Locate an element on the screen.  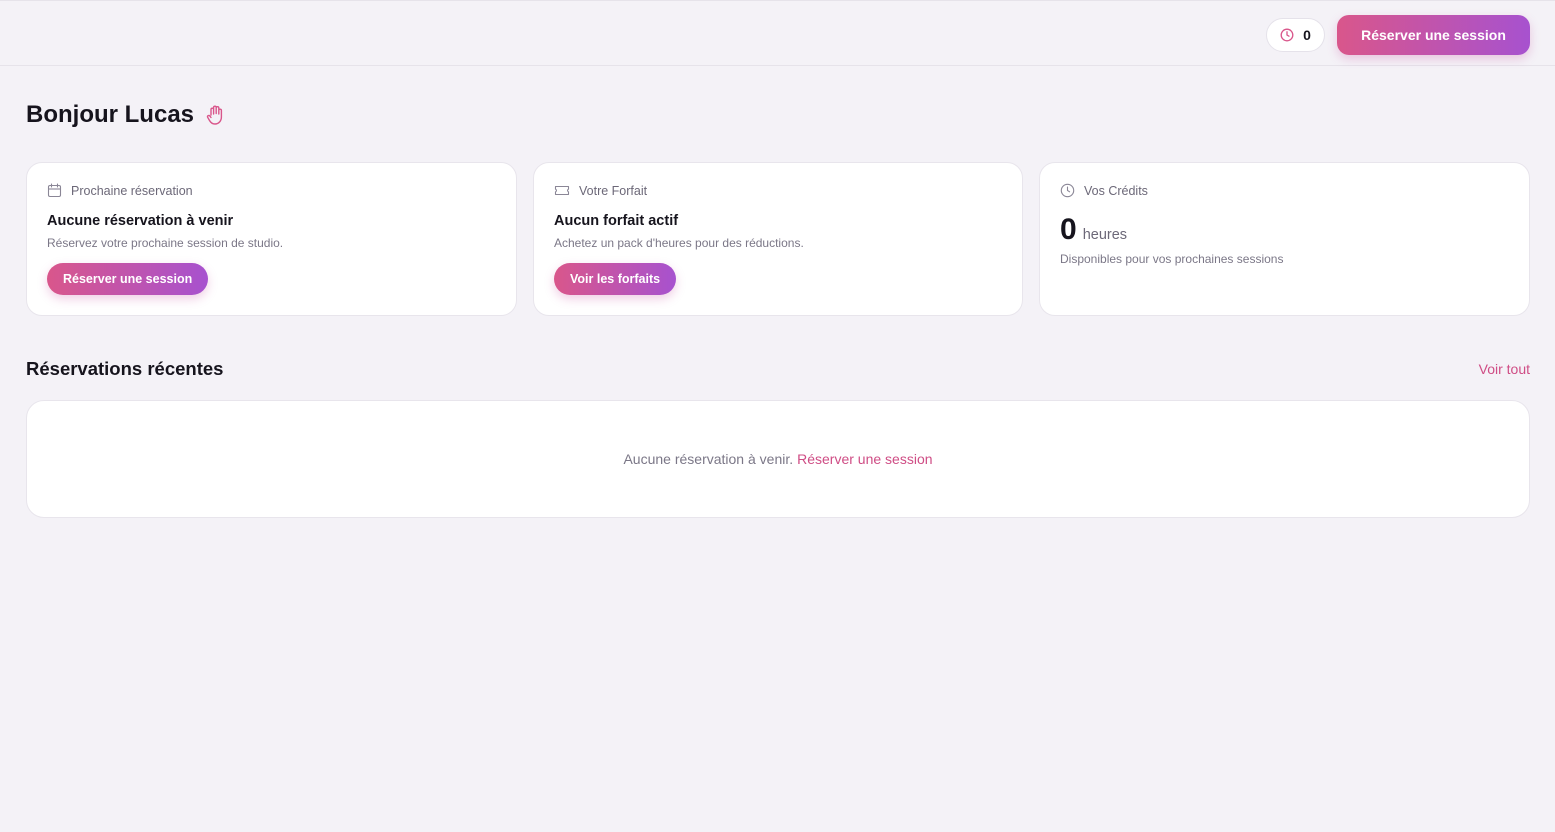
credits-value: 0 is located at coordinates (1068, 229).